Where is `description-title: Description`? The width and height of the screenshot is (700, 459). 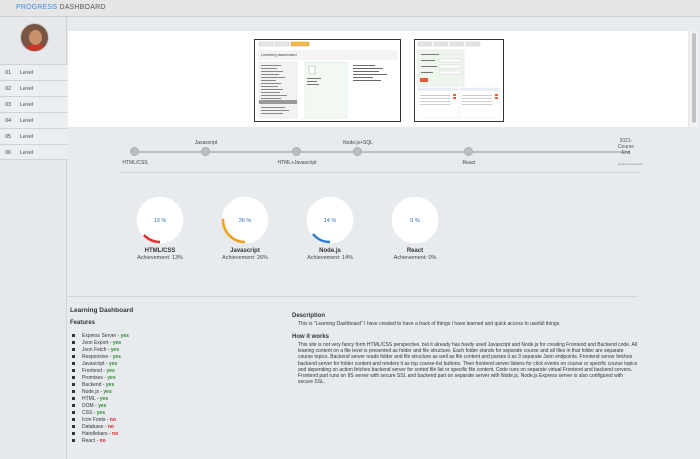 description-title: Description is located at coordinates (309, 316).